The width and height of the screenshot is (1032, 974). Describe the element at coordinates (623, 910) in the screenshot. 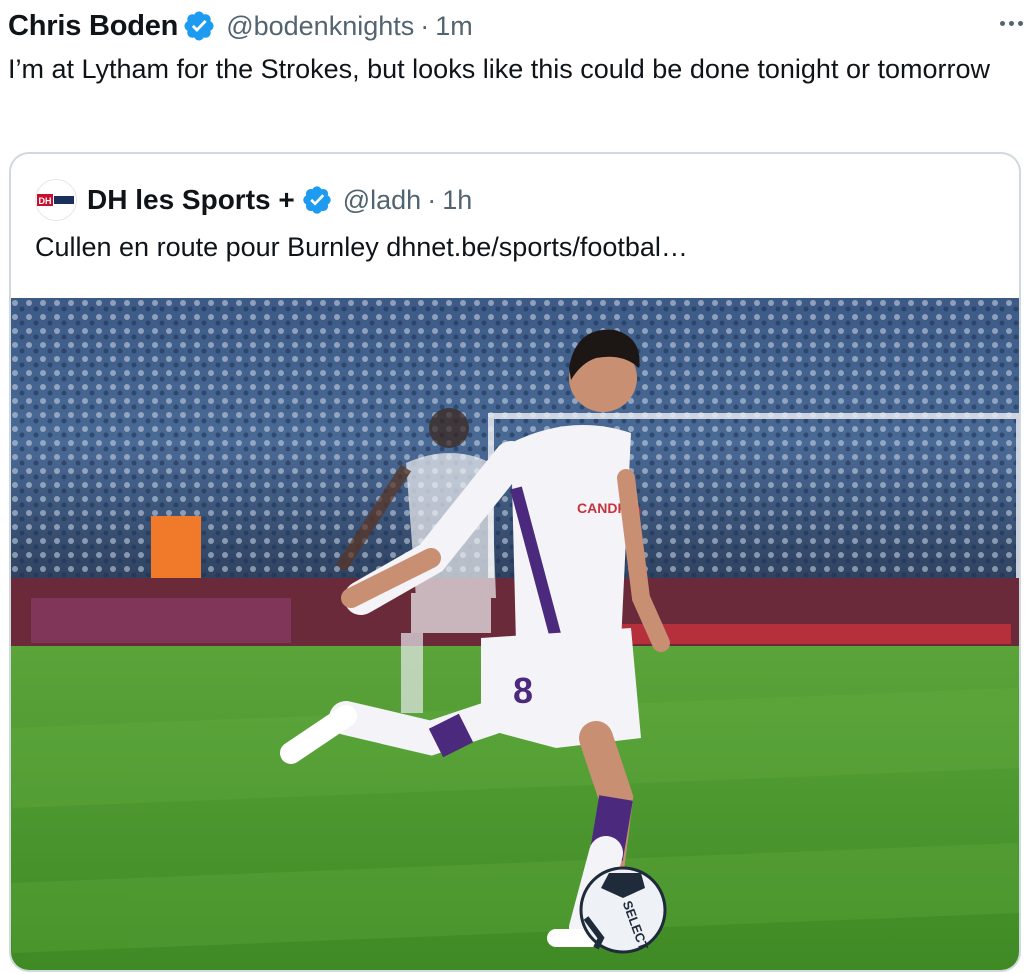

I see `football: SELECT` at that location.